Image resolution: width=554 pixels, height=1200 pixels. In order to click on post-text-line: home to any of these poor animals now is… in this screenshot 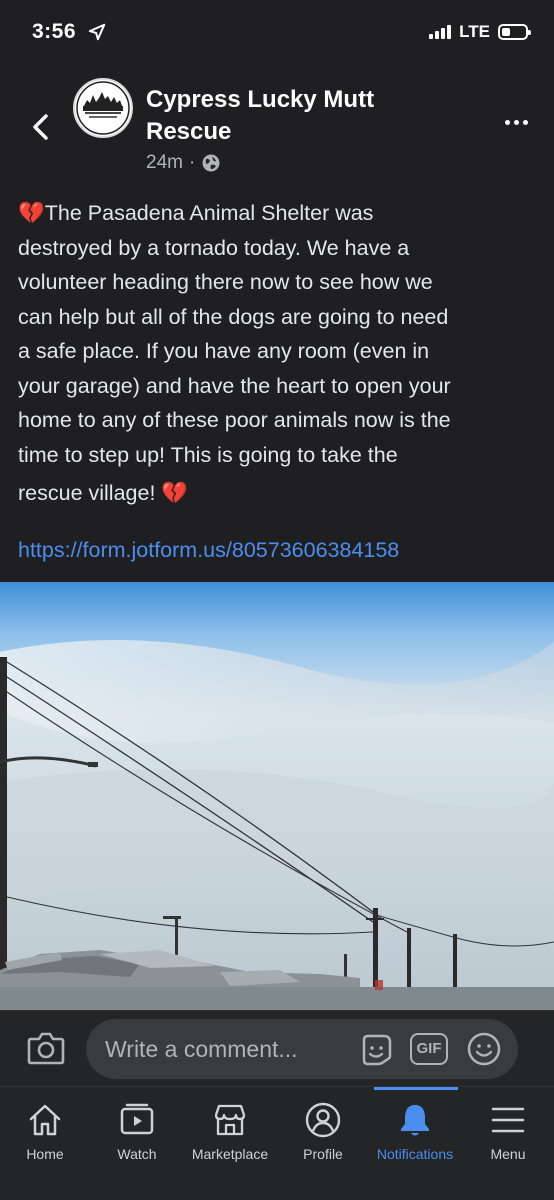, I will do `click(234, 420)`.